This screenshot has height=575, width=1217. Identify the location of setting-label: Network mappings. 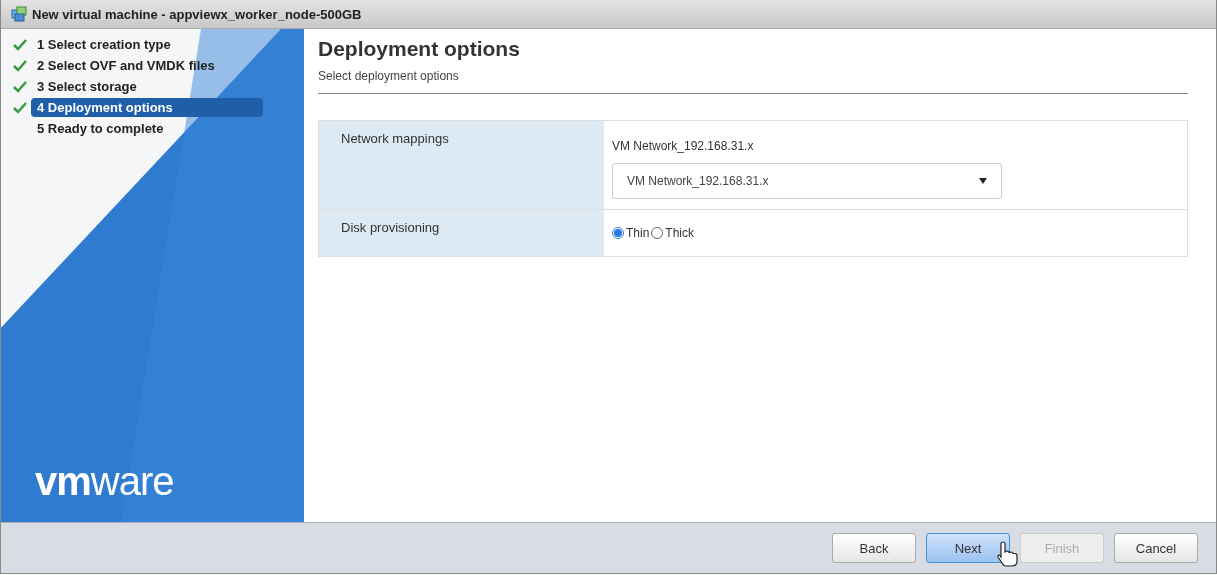
(461, 165).